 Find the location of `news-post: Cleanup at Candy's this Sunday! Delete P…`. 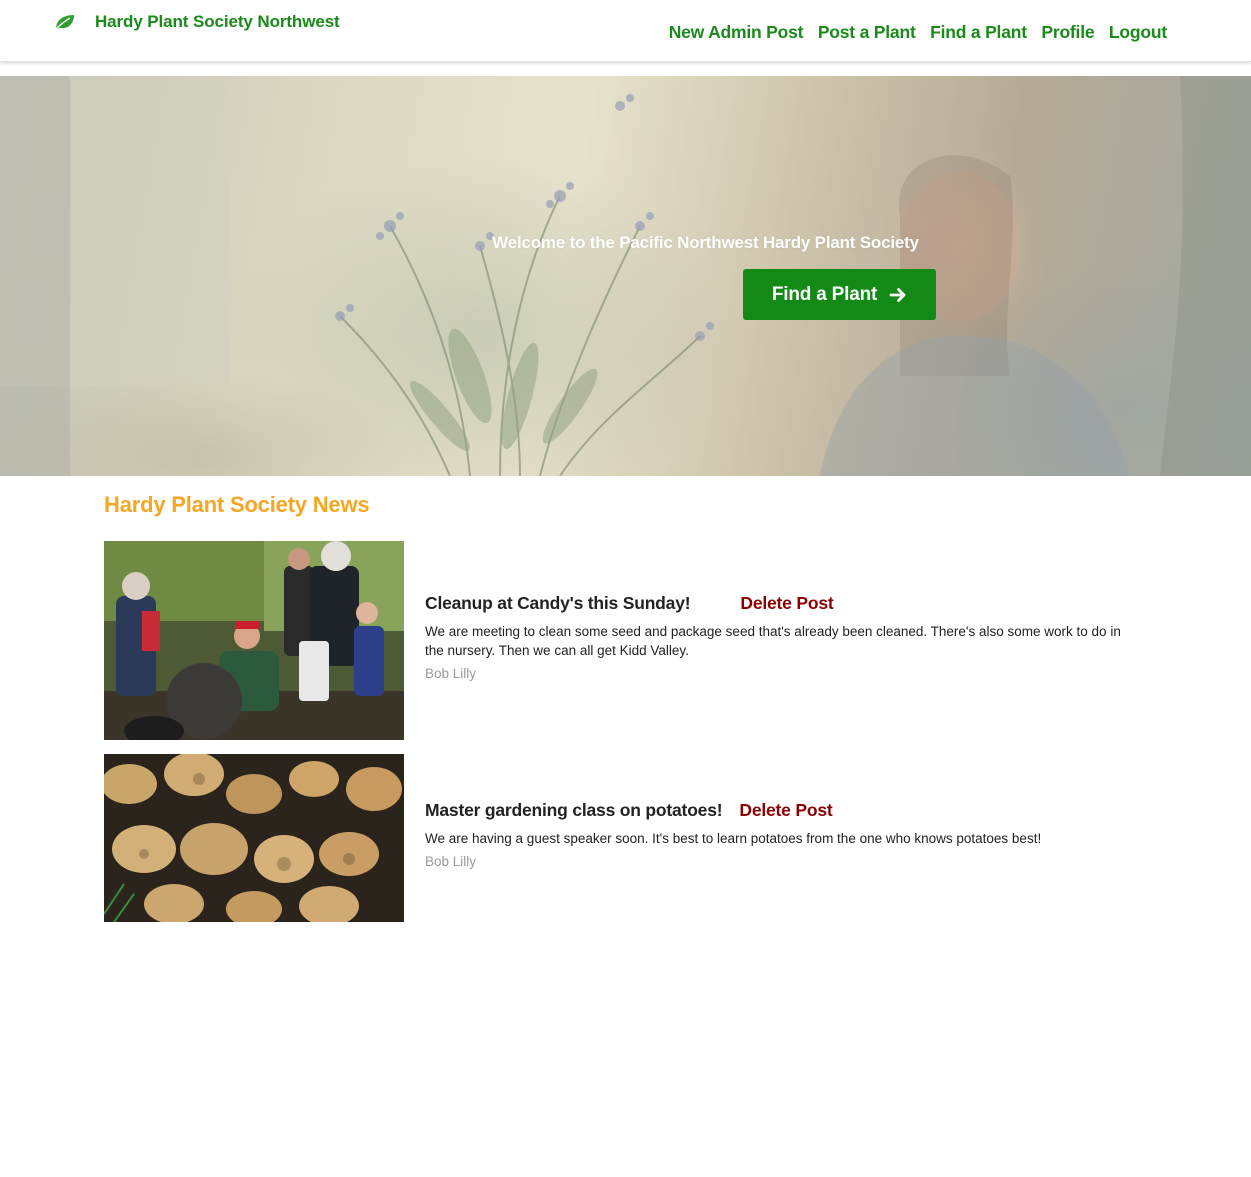

news-post: Cleanup at Candy's this Sunday! Delete P… is located at coordinates (619, 640).